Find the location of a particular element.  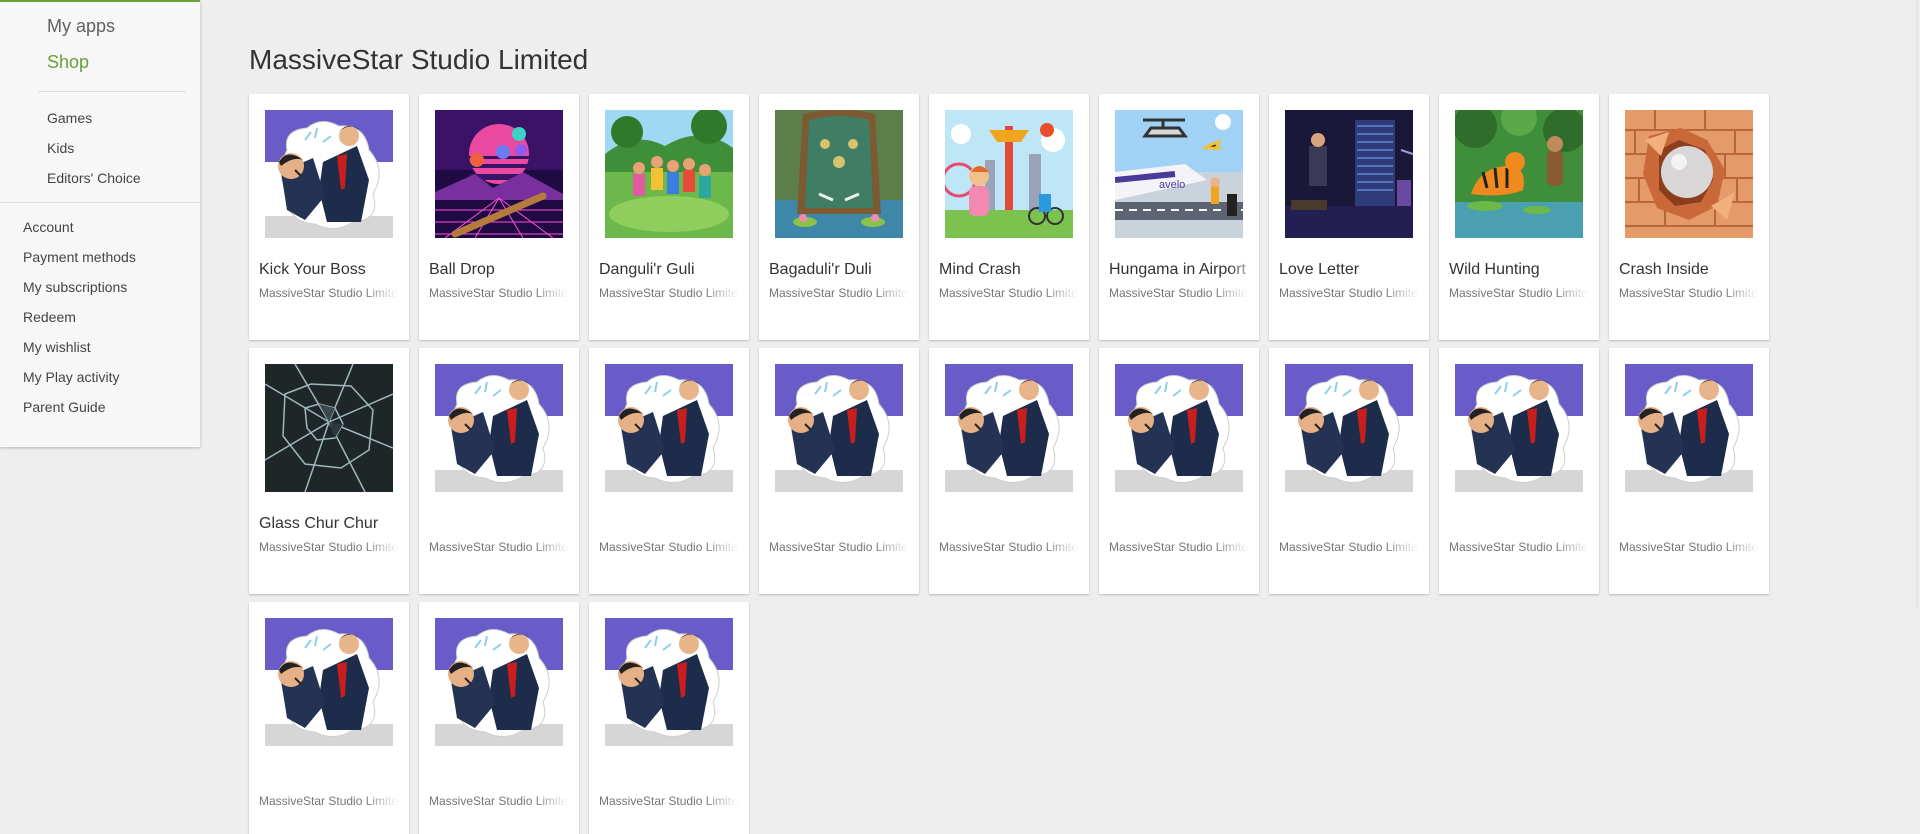

app-card: Danguli'r Guli MassiveStar Studio Limited is located at coordinates (669, 217).